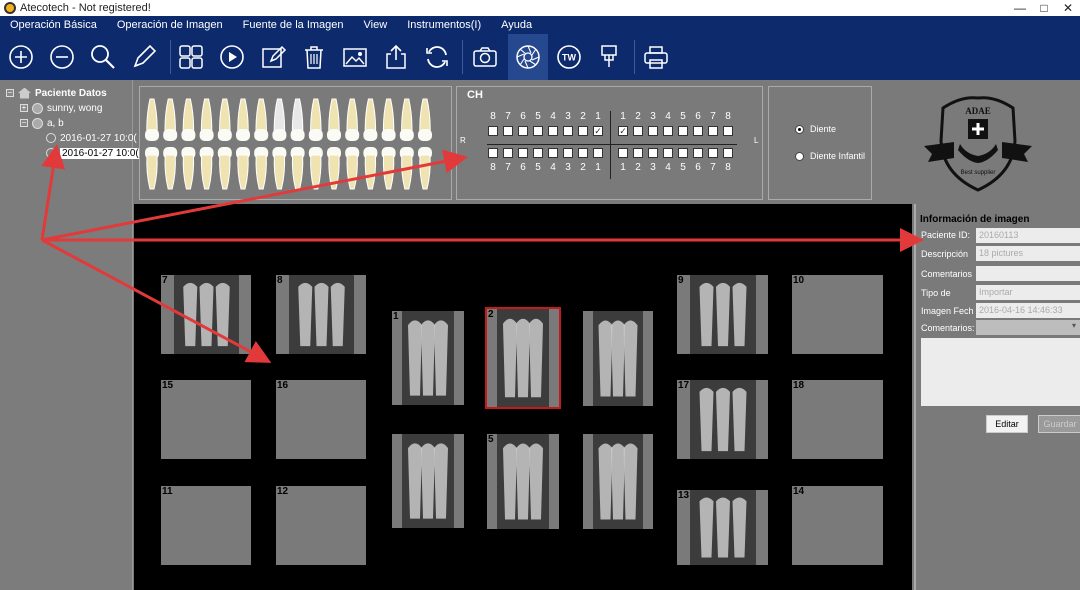 Image resolution: width=1080 pixels, height=590 pixels. What do you see at coordinates (428, 358) in the screenshot?
I see `image-slot: 1` at bounding box center [428, 358].